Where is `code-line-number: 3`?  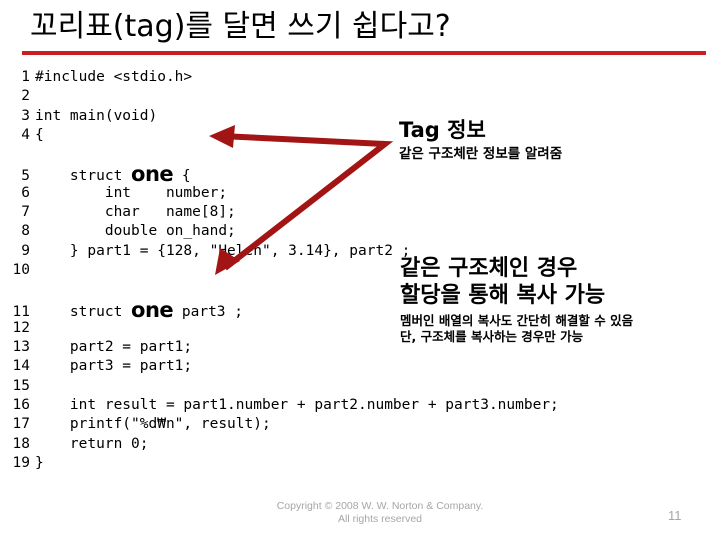 code-line-number: 3 is located at coordinates (25, 115).